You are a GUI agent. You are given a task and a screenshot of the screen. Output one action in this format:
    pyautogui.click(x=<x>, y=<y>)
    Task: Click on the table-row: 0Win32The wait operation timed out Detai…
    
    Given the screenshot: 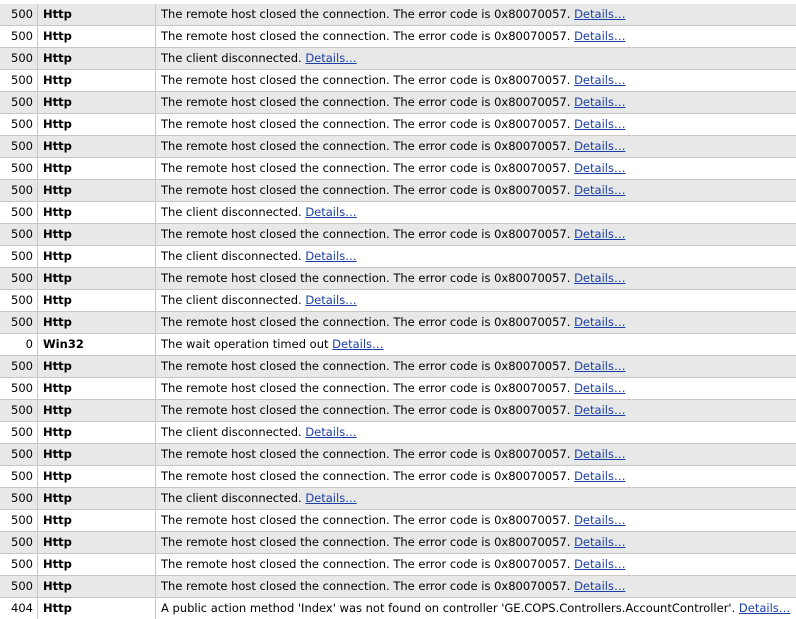 What is the action you would take?
    pyautogui.click(x=398, y=345)
    